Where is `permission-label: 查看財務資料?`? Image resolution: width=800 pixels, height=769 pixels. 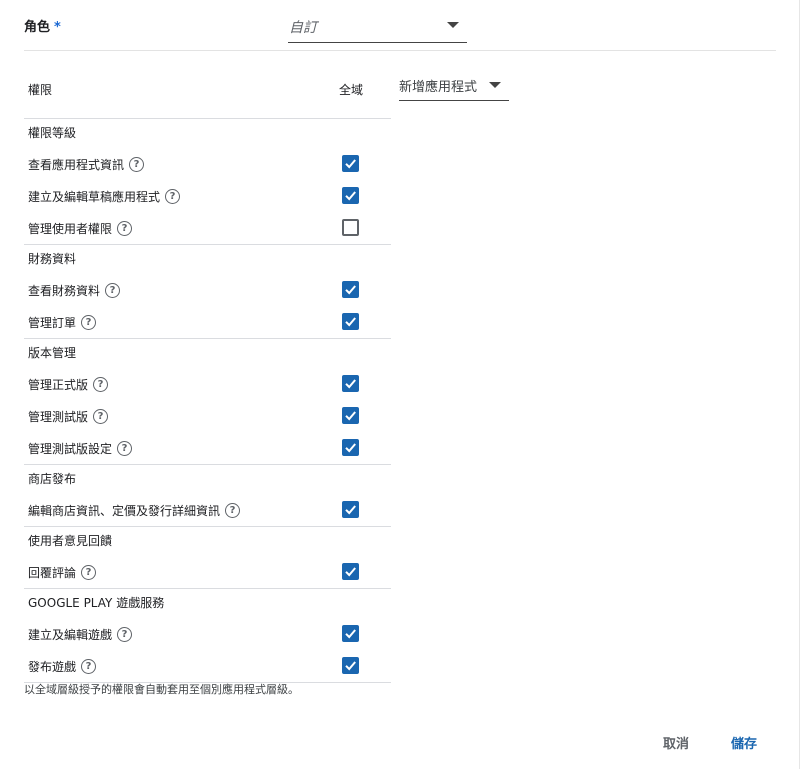 permission-label: 查看財務資料? is located at coordinates (74, 290).